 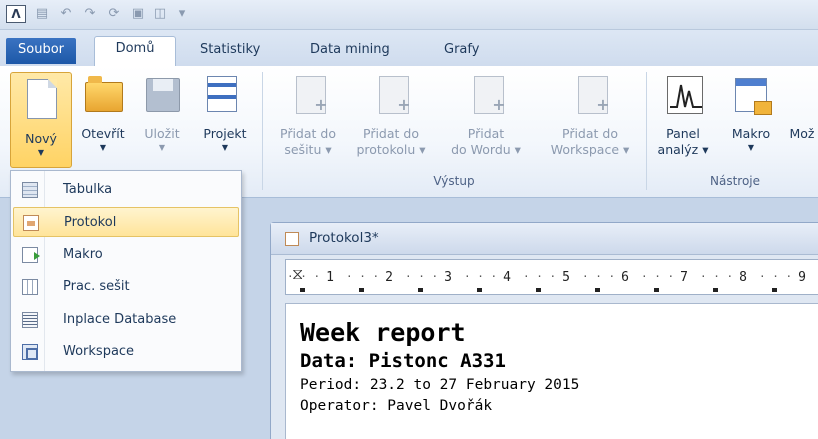 What do you see at coordinates (126, 190) in the screenshot?
I see `menu-item-table: Tabulka` at bounding box center [126, 190].